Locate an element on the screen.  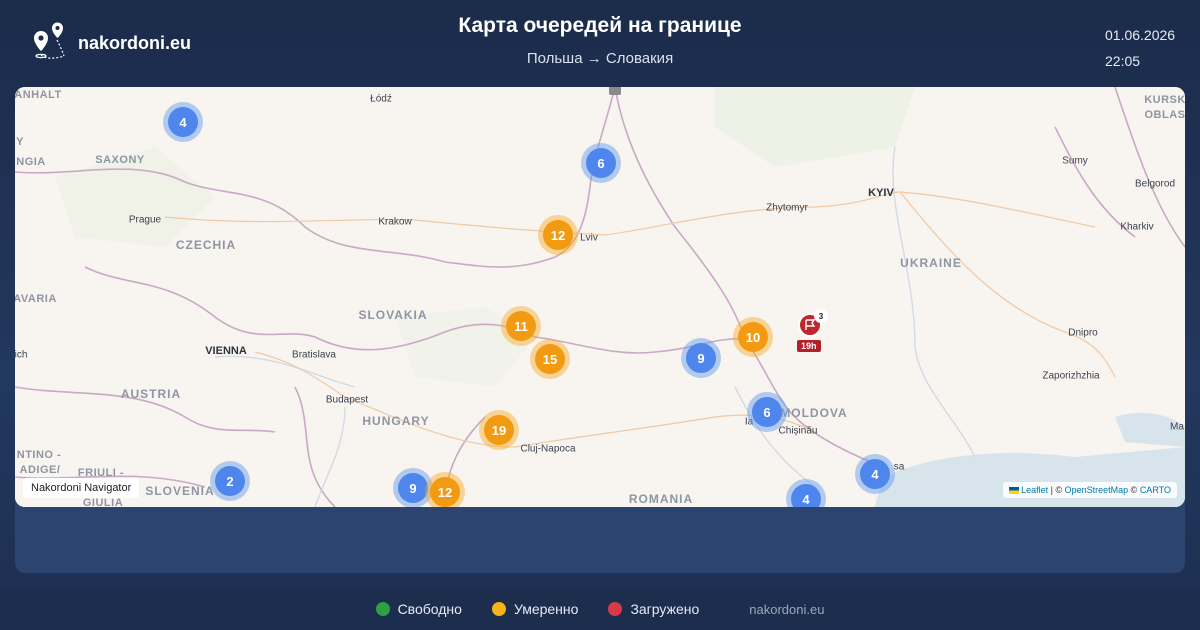
attribution-sep-2: © is located at coordinates (1134, 490).